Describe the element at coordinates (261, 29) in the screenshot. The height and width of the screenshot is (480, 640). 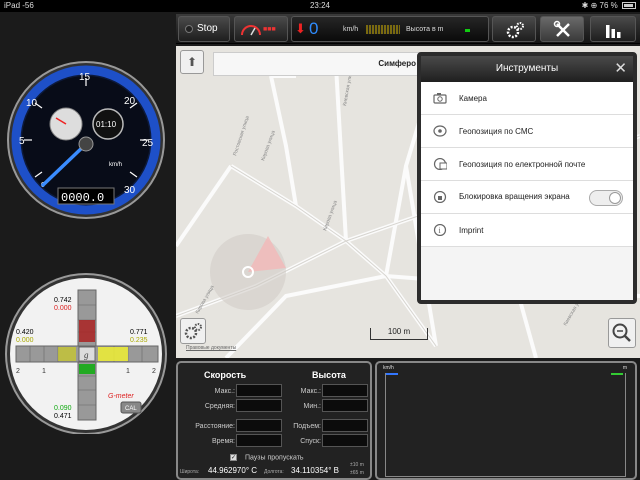
I see `speedometer-button: ■■■` at that location.